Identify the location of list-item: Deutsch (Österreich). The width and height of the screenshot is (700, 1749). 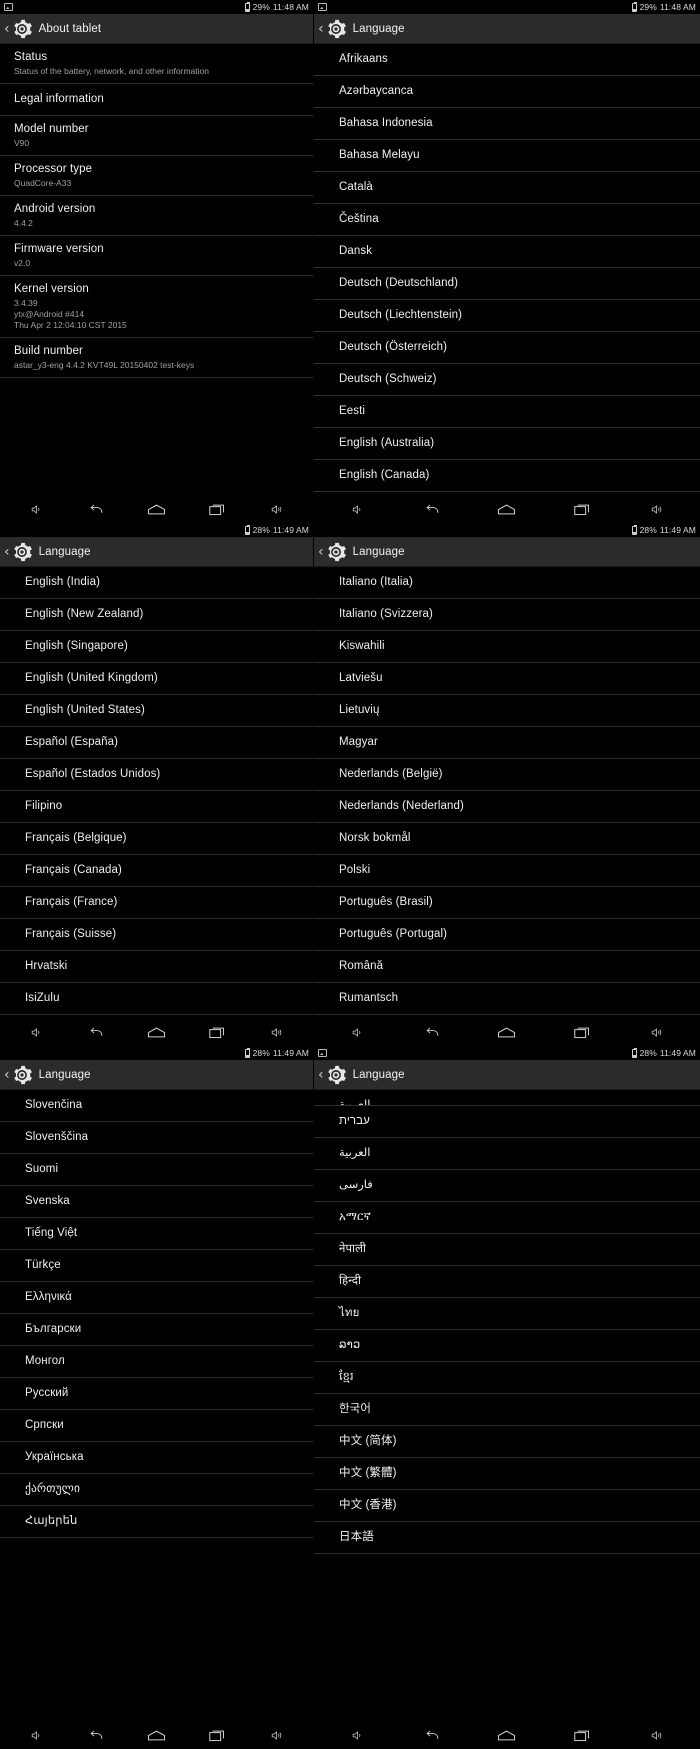
(507, 348).